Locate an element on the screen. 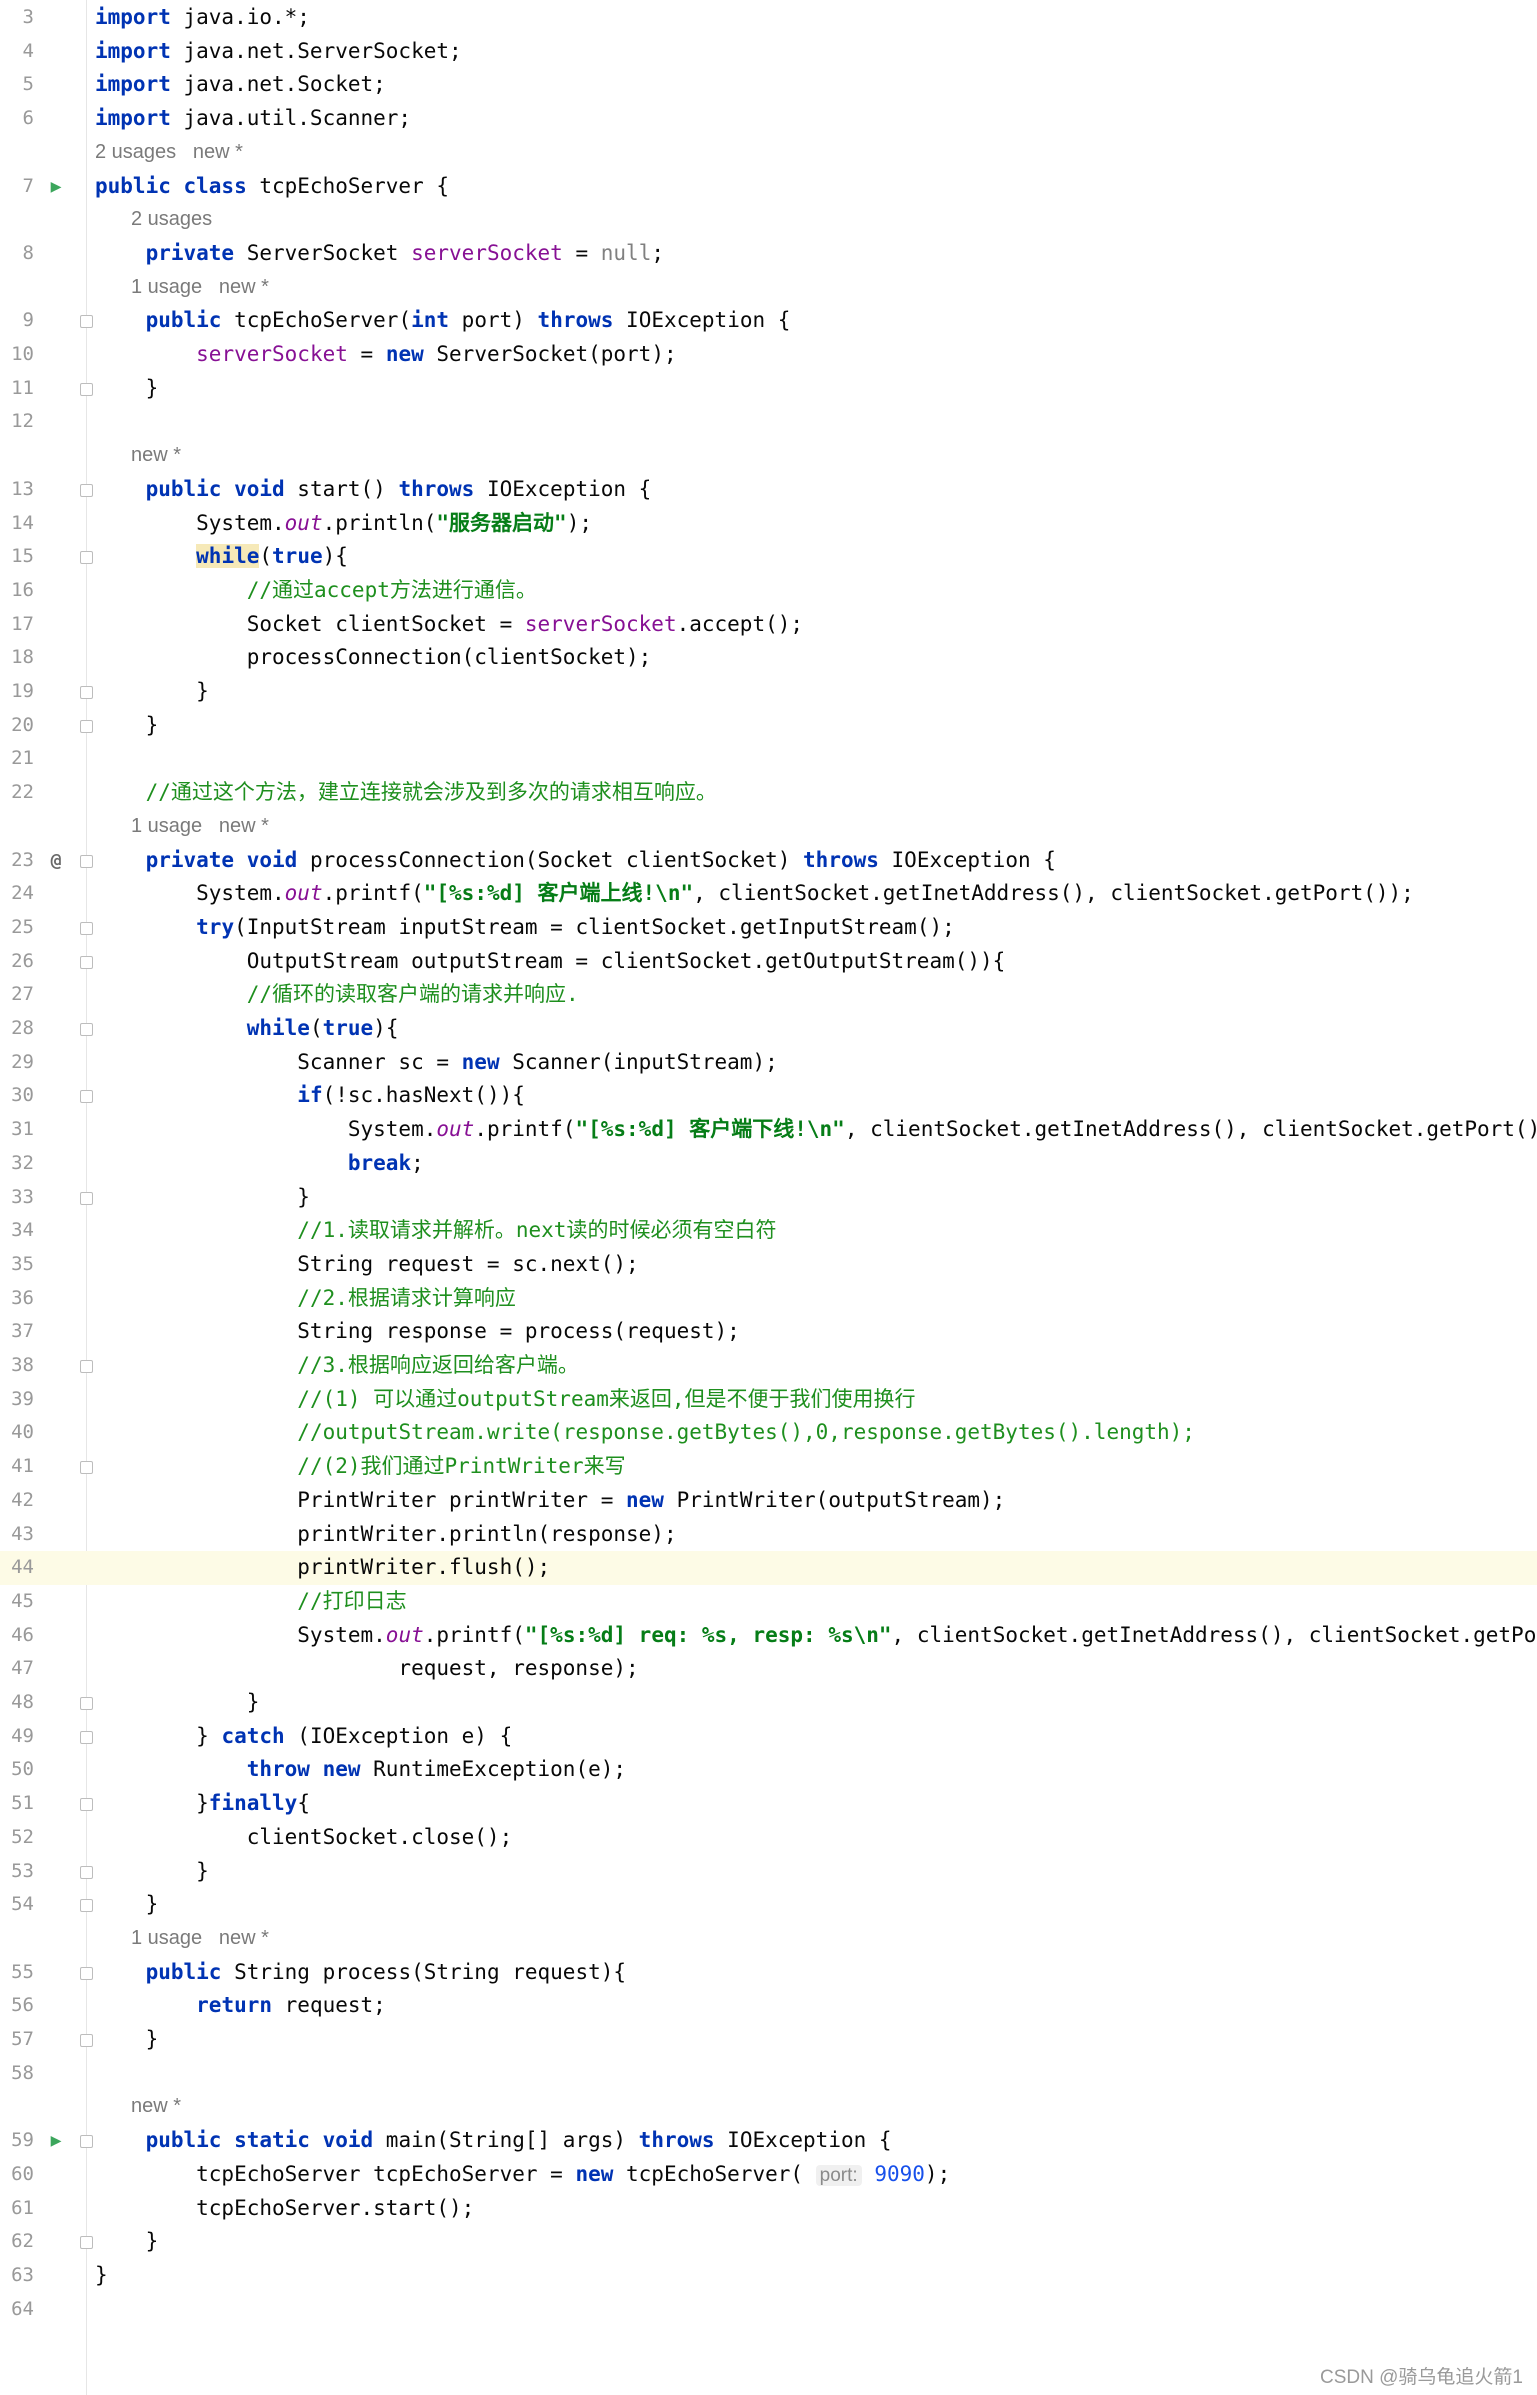 Image resolution: width=1537 pixels, height=2395 pixels. code-text: String response = process(request); is located at coordinates (417, 1332).